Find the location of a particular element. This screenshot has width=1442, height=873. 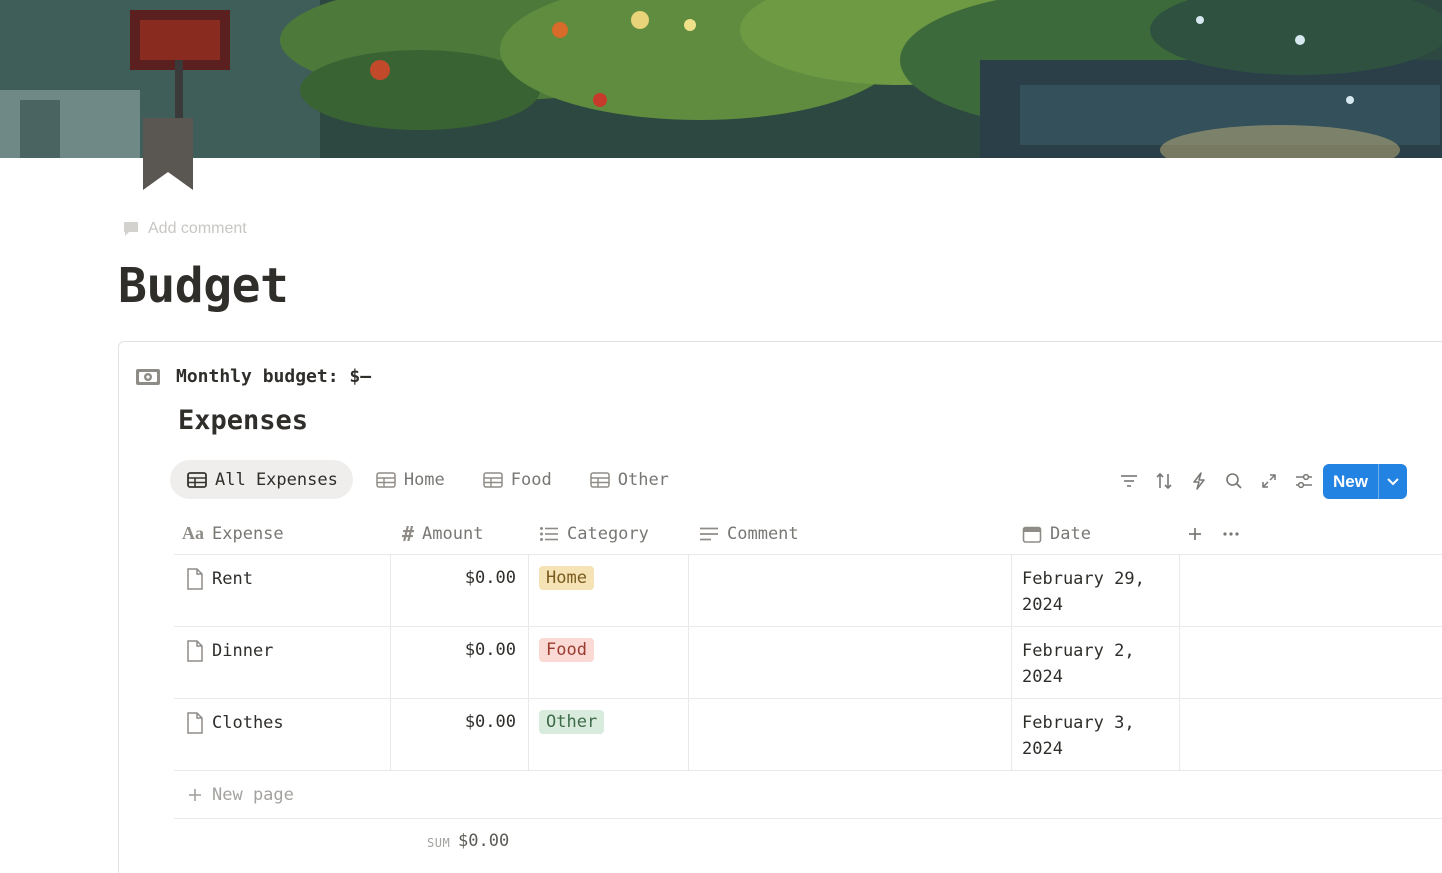

add-comment-button: Add comment is located at coordinates (184, 229).